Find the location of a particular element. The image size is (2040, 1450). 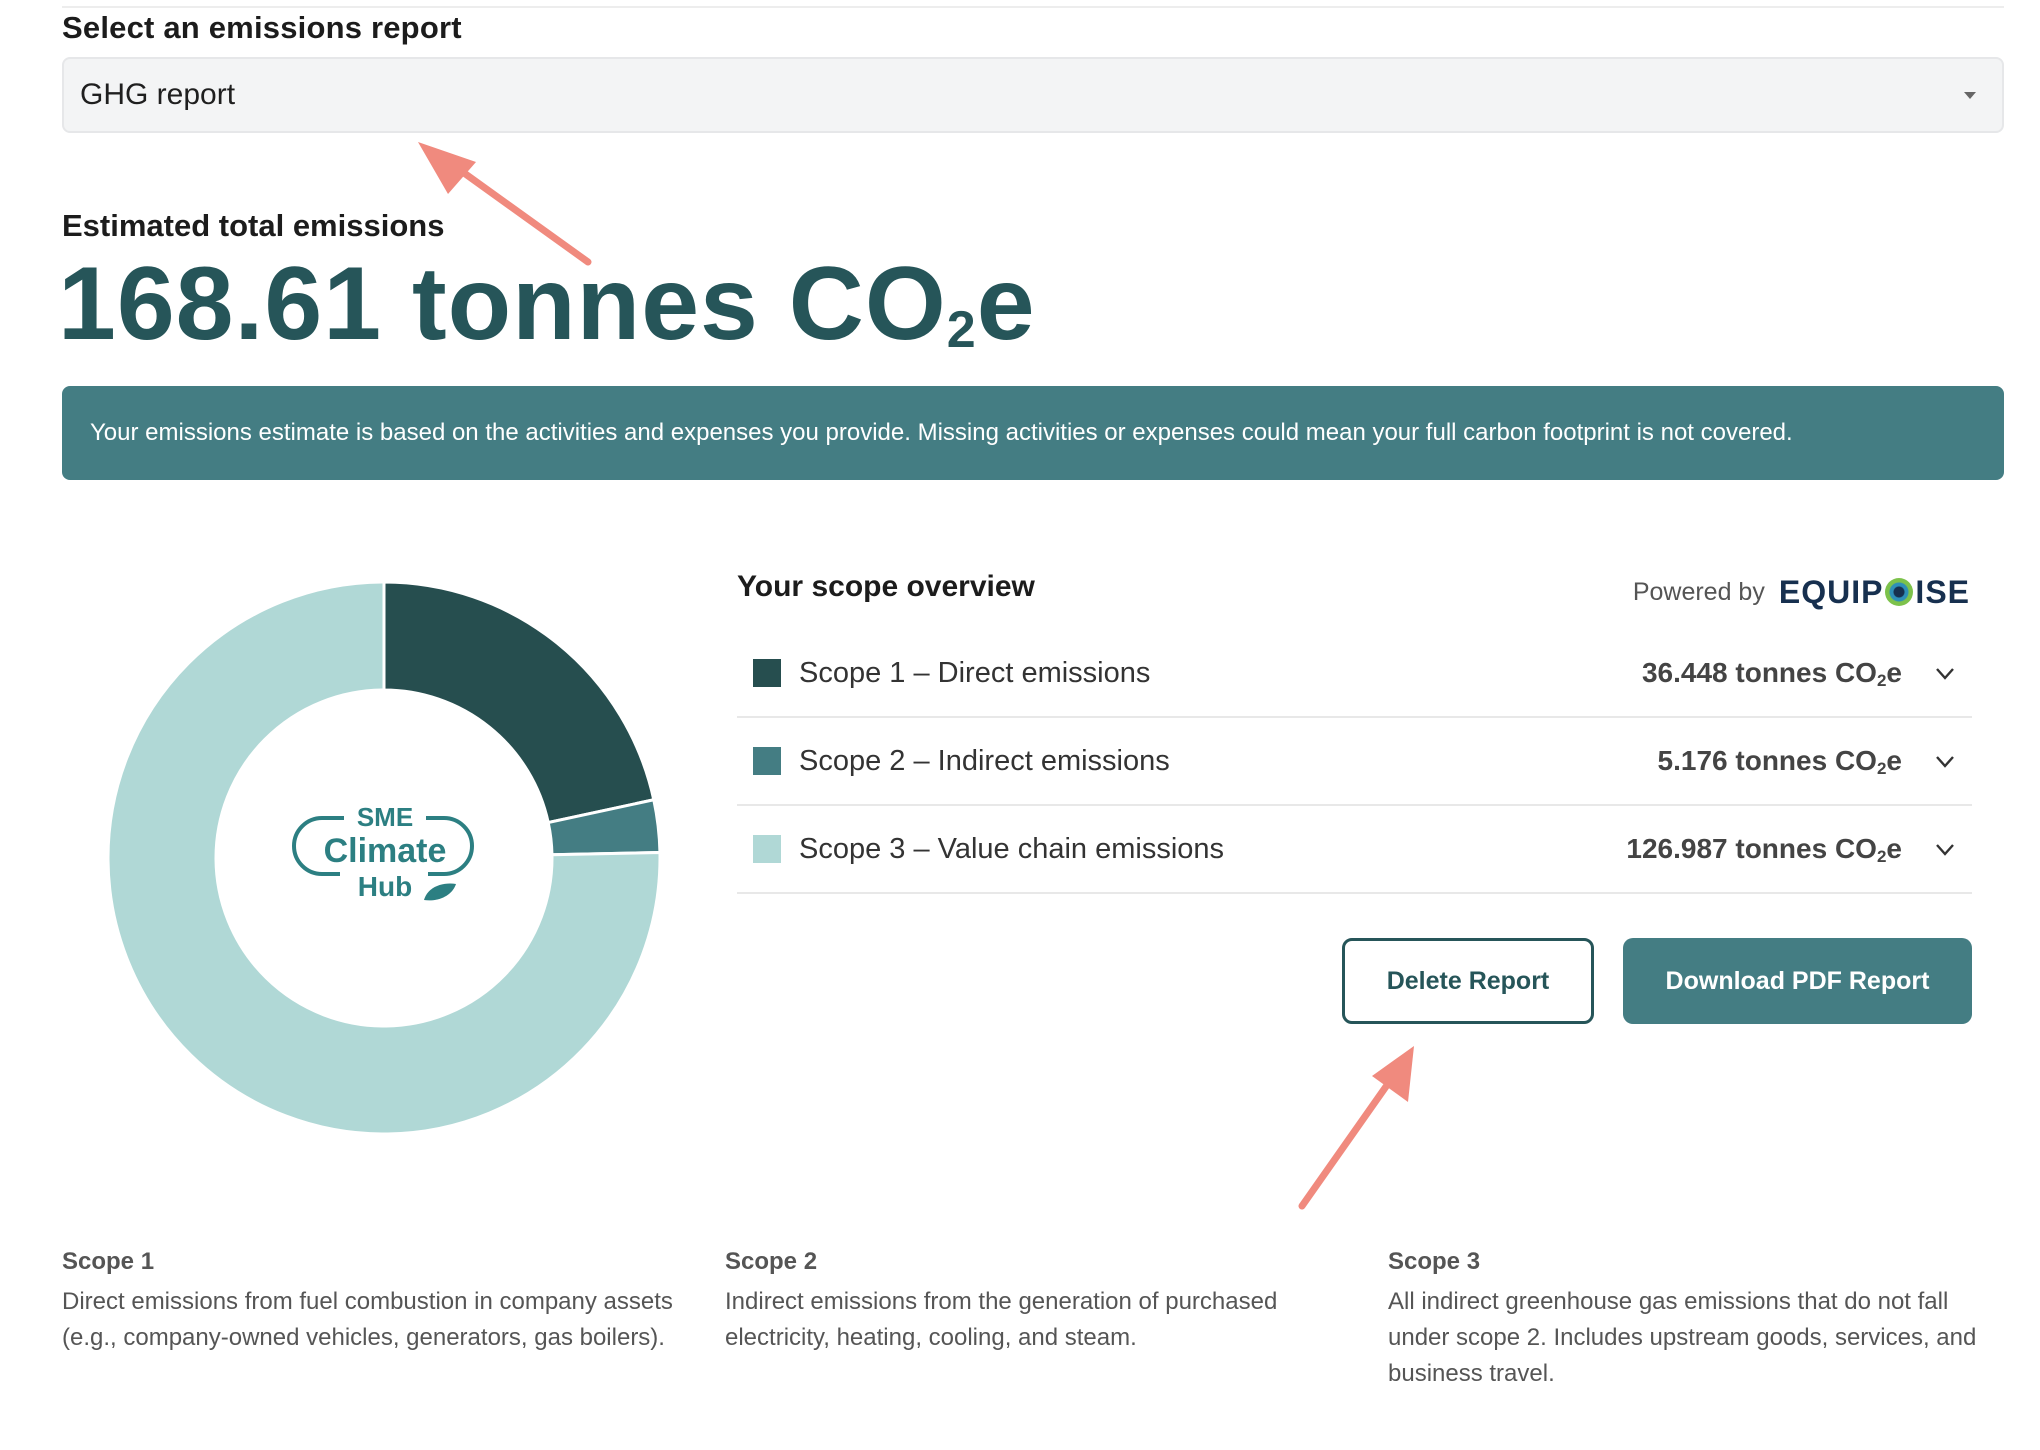

equipoise-logo: EQUIP ISE is located at coordinates (1874, 592).